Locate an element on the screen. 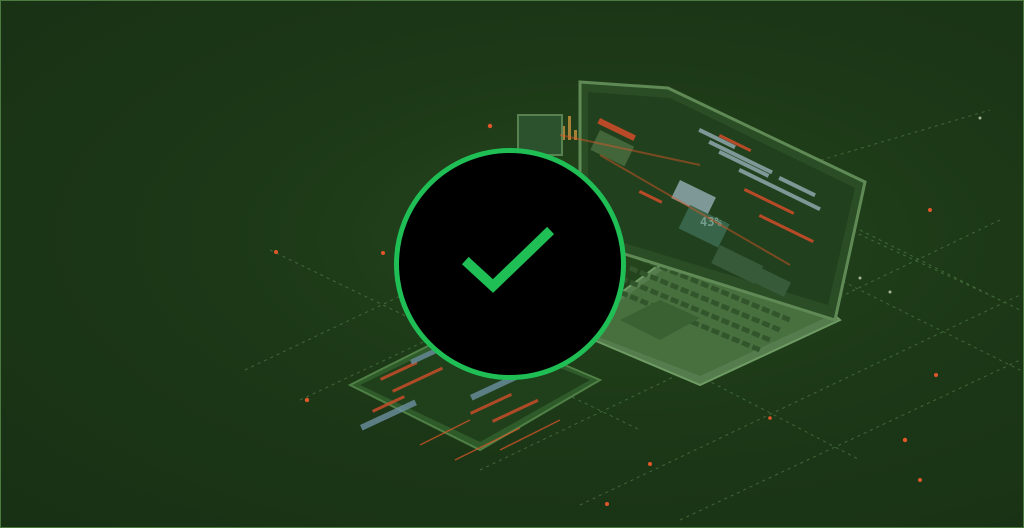 The height and width of the screenshot is (528, 1024). success-badge is located at coordinates (510, 264).